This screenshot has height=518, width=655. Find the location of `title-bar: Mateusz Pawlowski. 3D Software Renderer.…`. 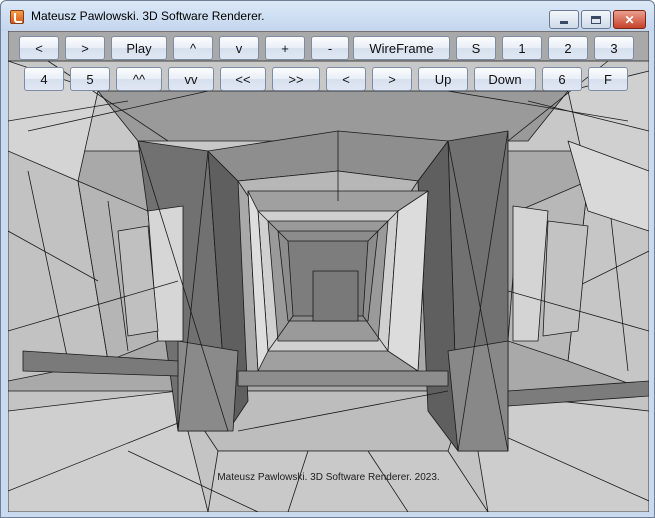

title-bar: Mateusz Pawlowski. 3D Software Renderer.… is located at coordinates (327, 16).